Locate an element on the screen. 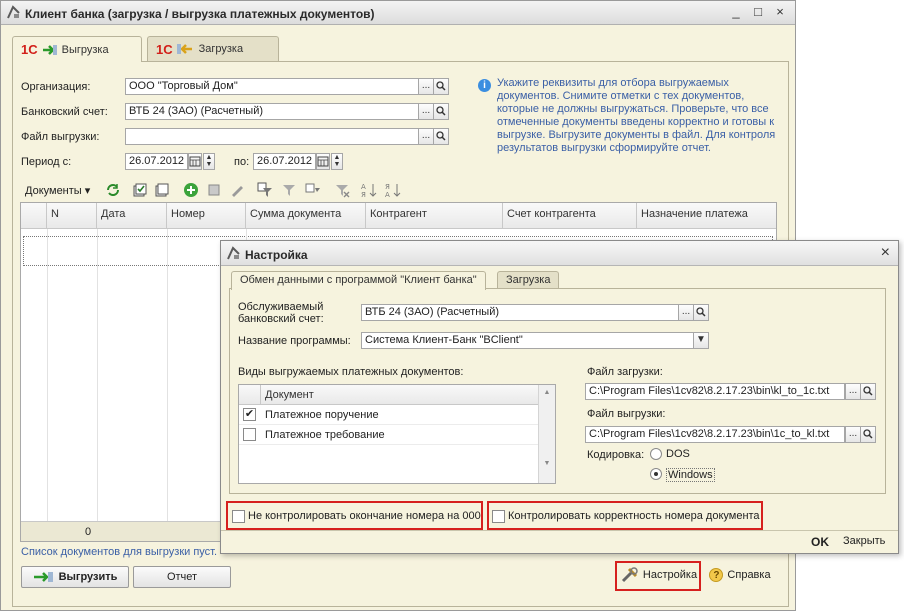  logo-1c-icon: 1С is located at coordinates (164, 49).